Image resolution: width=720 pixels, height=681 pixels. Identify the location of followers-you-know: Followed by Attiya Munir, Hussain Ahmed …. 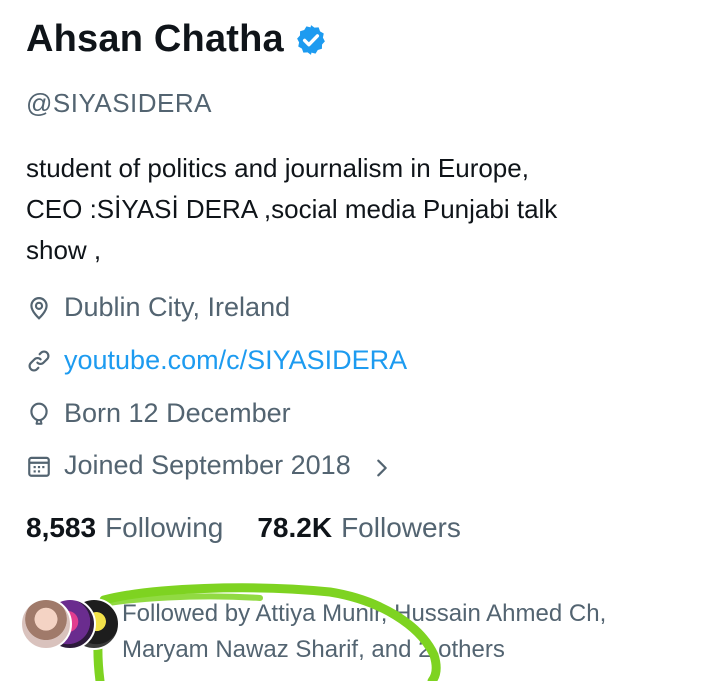
(365, 631).